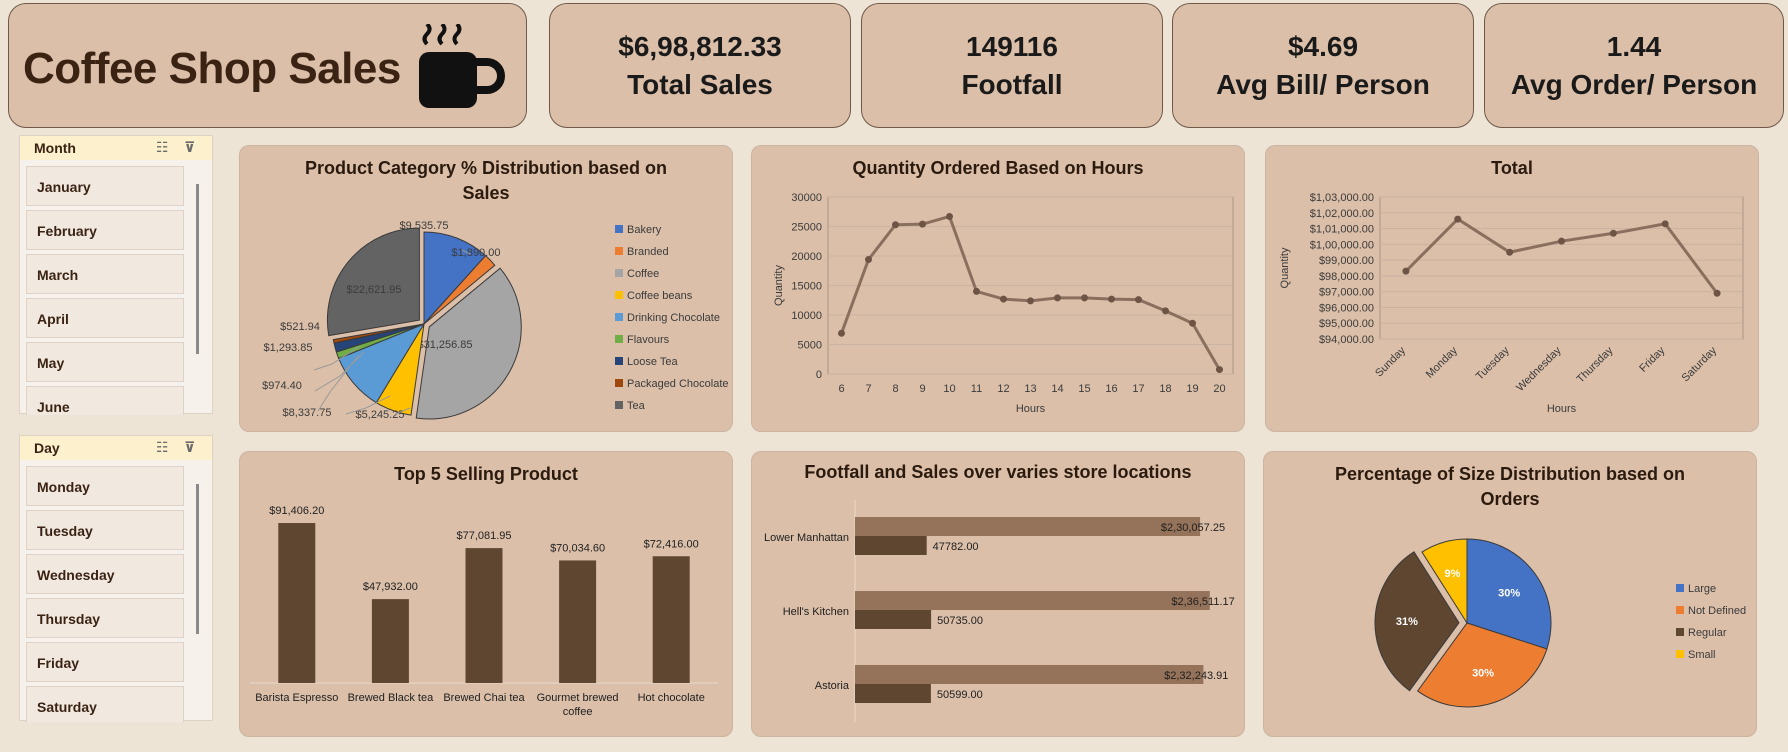 The width and height of the screenshot is (1788, 752). Describe the element at coordinates (373, 282) in the screenshot. I see `pie-slice` at that location.